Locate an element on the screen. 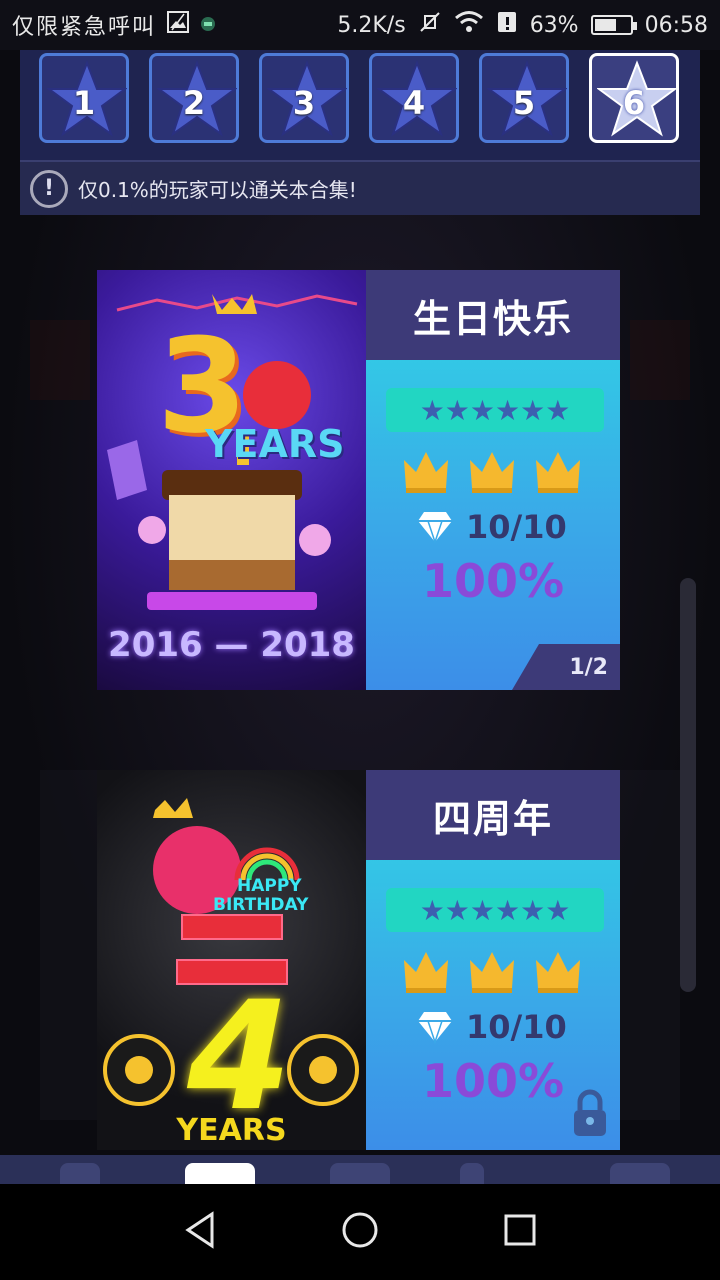  nav-tab-home is located at coordinates (80, 1174).